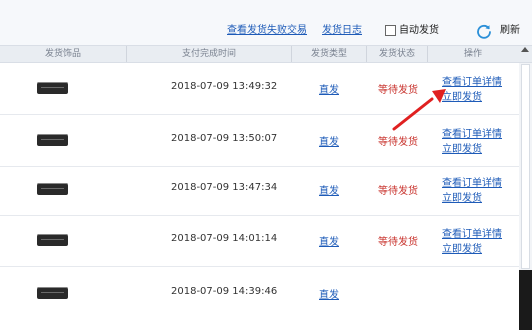 This screenshot has height=330, width=532. Describe the element at coordinates (525, 49) in the screenshot. I see `scroll-up-arrow-icon` at that location.